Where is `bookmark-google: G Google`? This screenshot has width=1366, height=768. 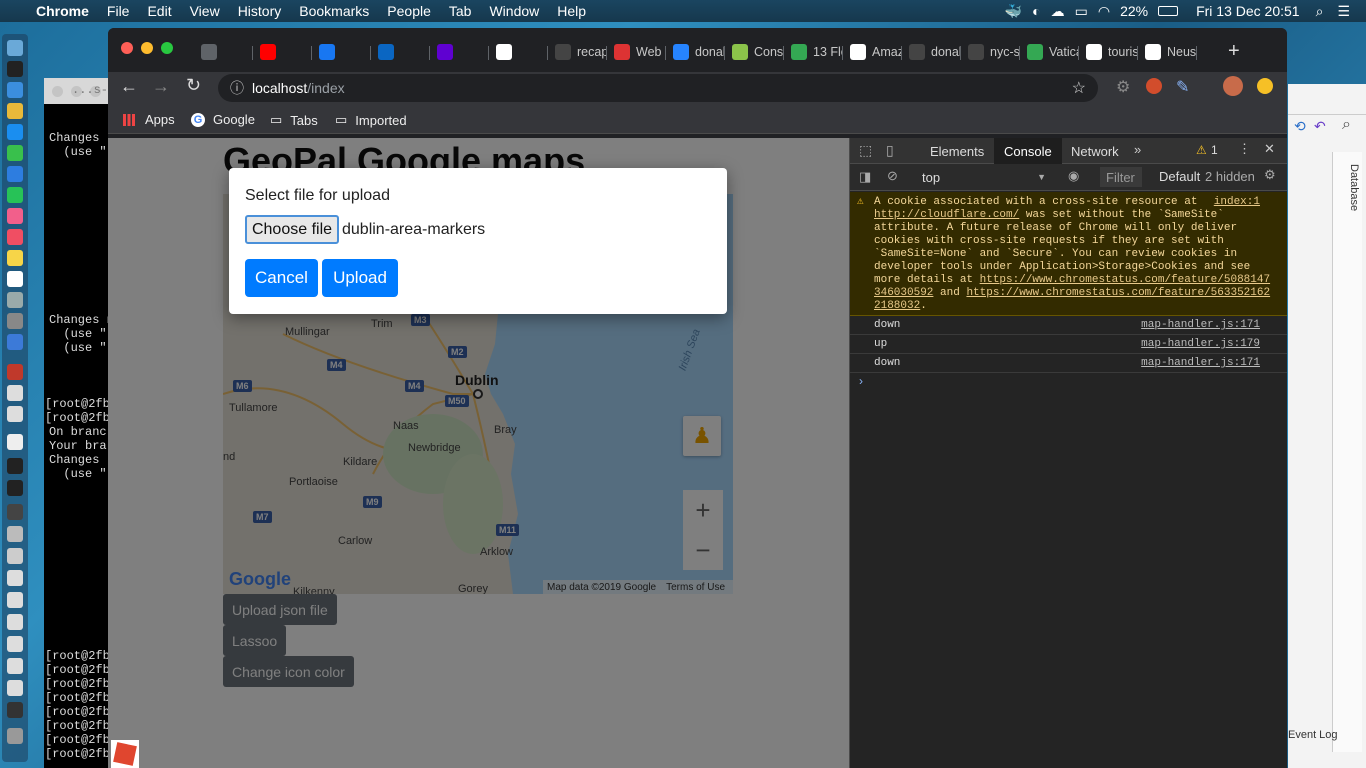
bookmark-google: G Google is located at coordinates (223, 119).